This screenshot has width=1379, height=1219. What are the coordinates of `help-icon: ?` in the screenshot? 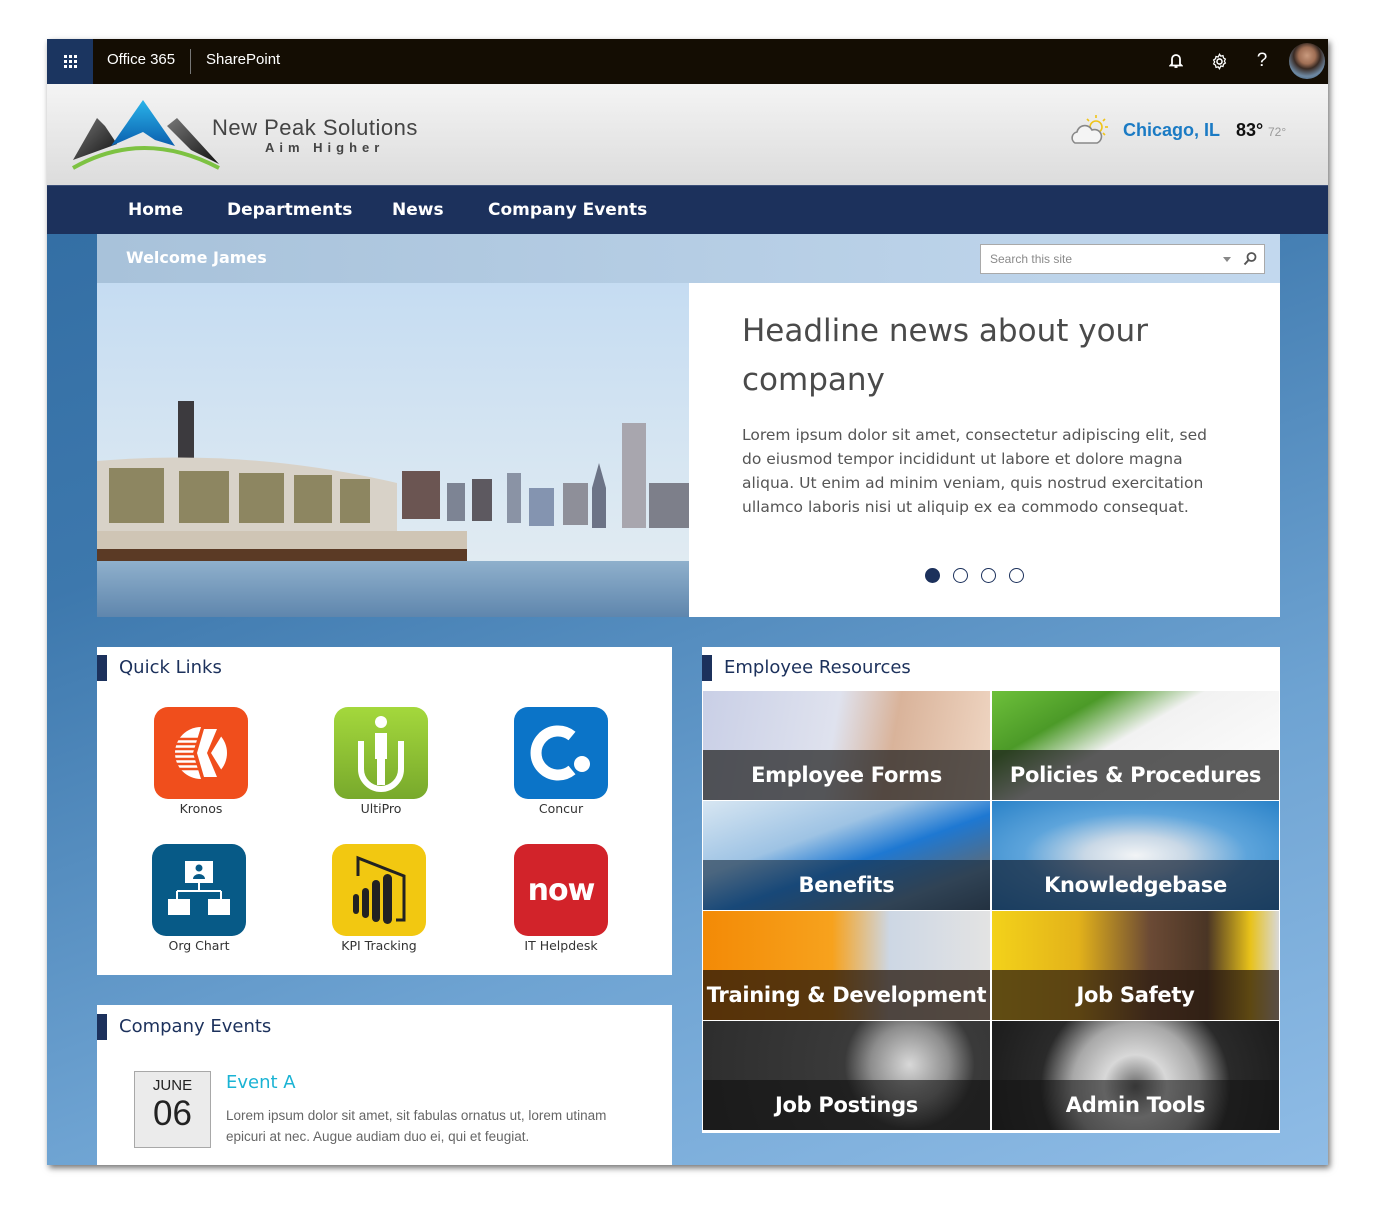 It's located at (1262, 60).